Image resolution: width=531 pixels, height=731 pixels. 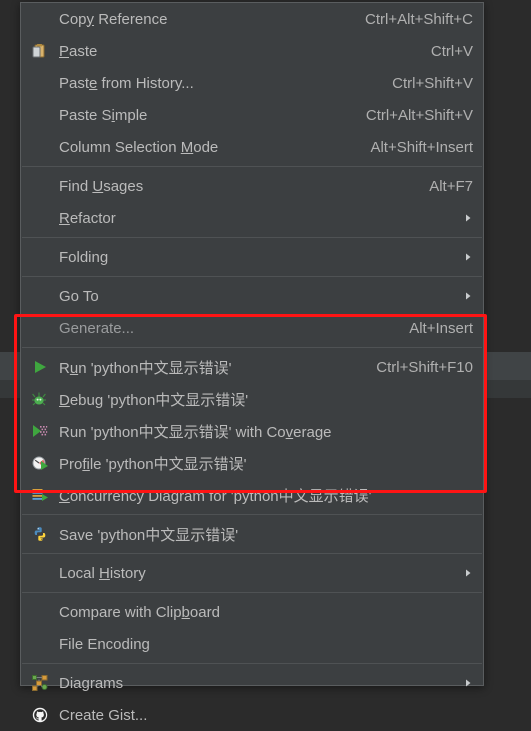 I want to click on paste-icon, so click(x=40, y=51).